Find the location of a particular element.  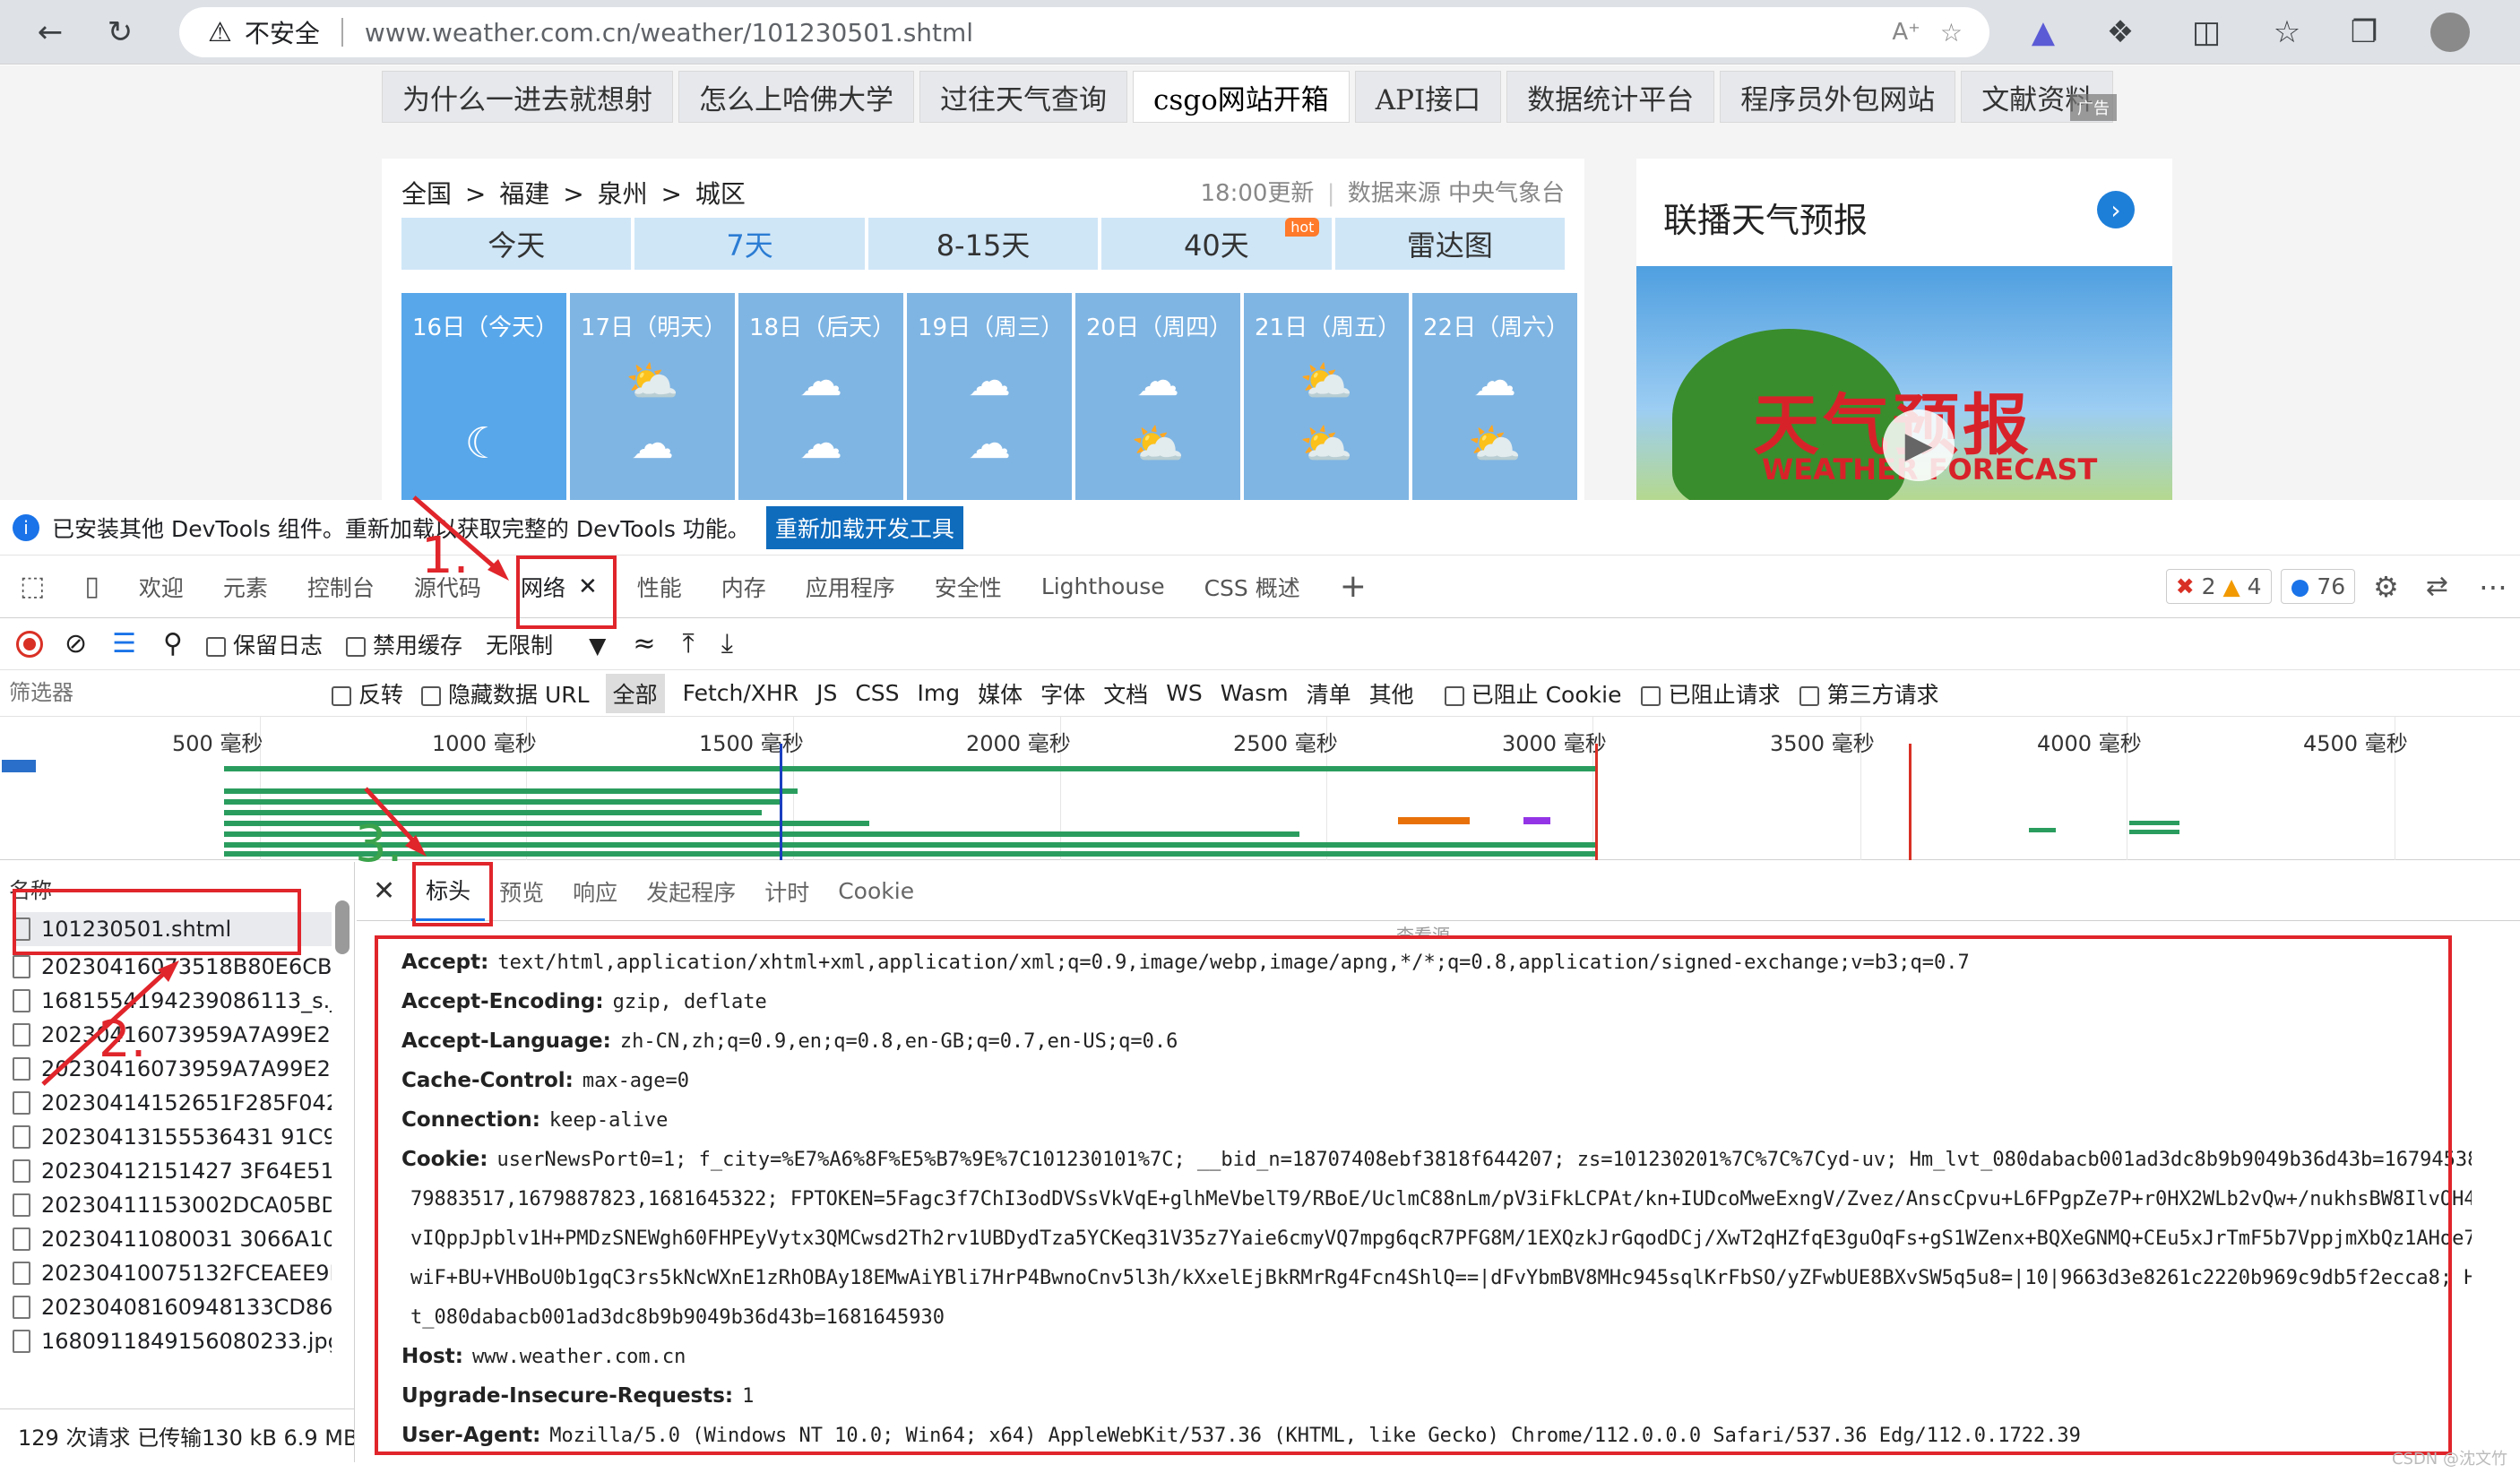

watermark: CSDN @沈文竹 is located at coordinates (2449, 1459).